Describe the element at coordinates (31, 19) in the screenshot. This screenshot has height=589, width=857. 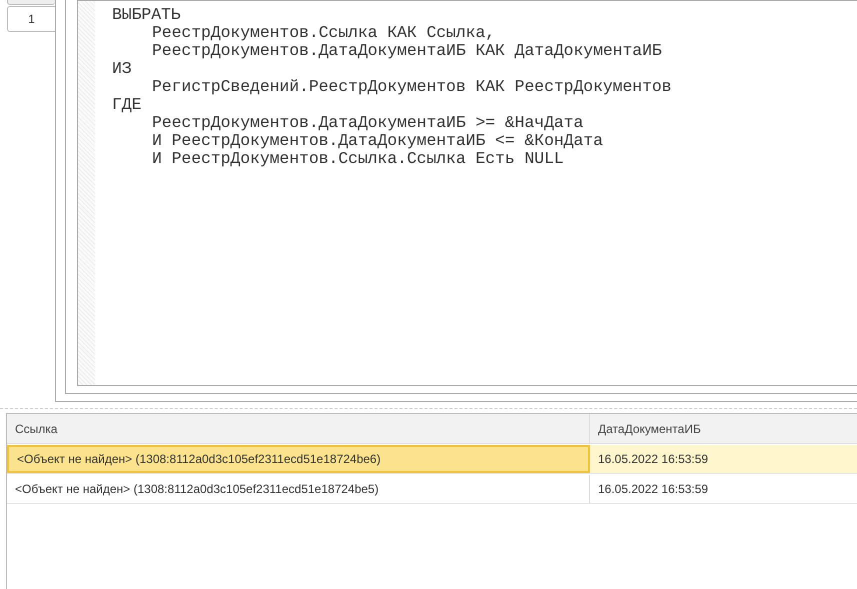
I see `tab: 1` at that location.